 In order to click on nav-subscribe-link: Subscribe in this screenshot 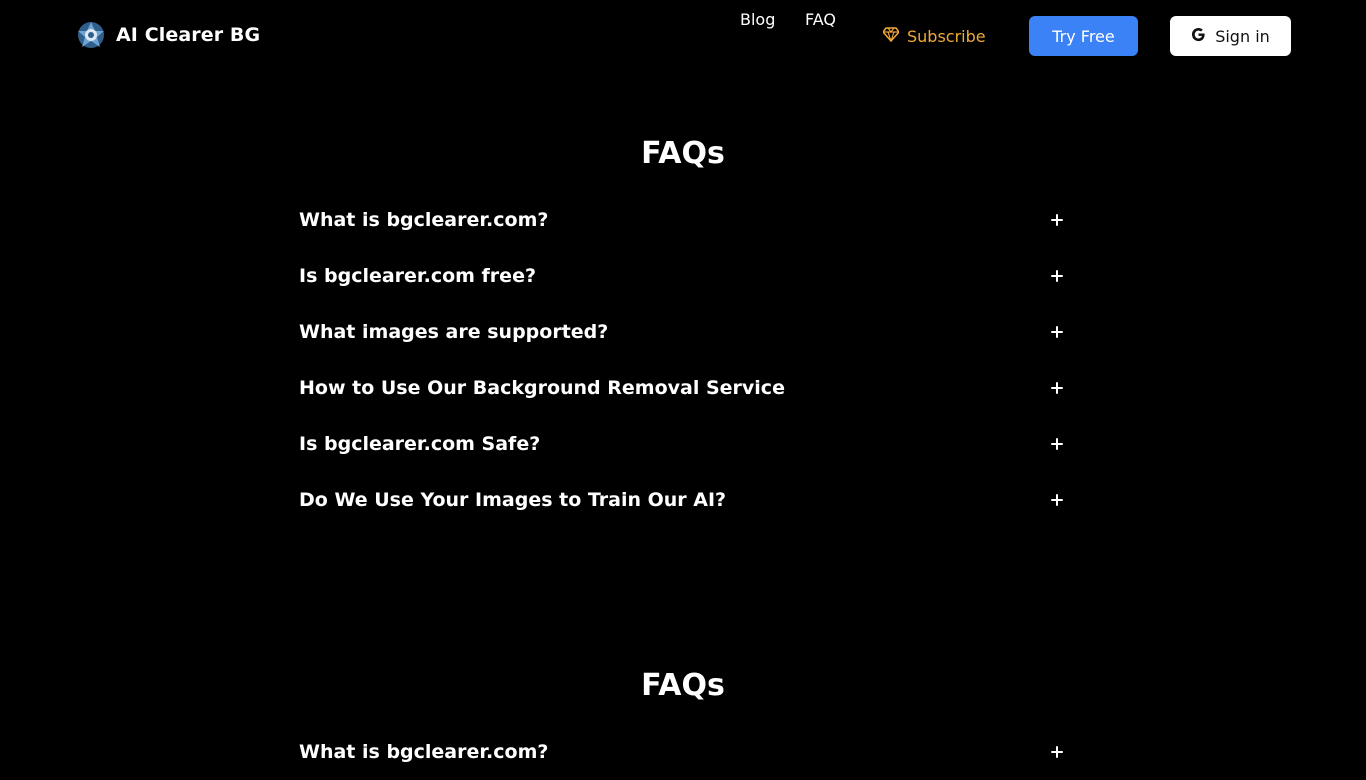, I will do `click(934, 36)`.